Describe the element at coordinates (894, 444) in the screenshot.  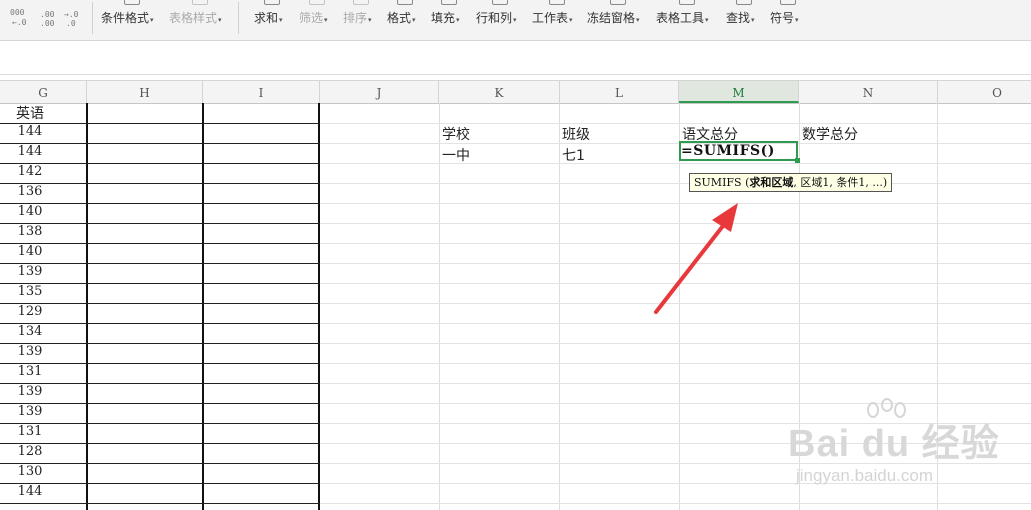
I see `watermark-brand: Bai du 经验` at that location.